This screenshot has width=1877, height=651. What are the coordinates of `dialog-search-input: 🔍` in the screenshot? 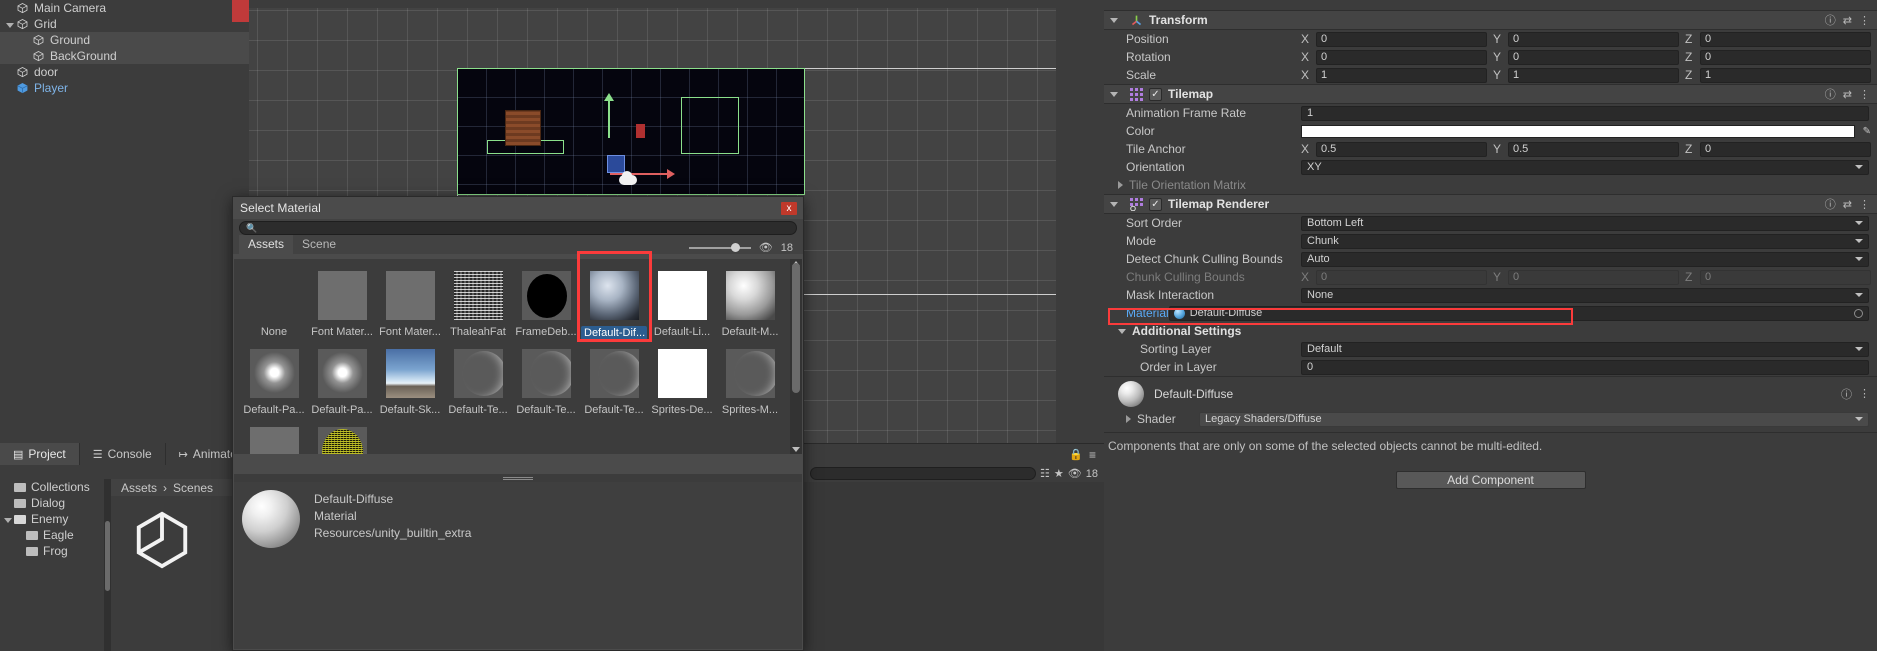 It's located at (518, 228).